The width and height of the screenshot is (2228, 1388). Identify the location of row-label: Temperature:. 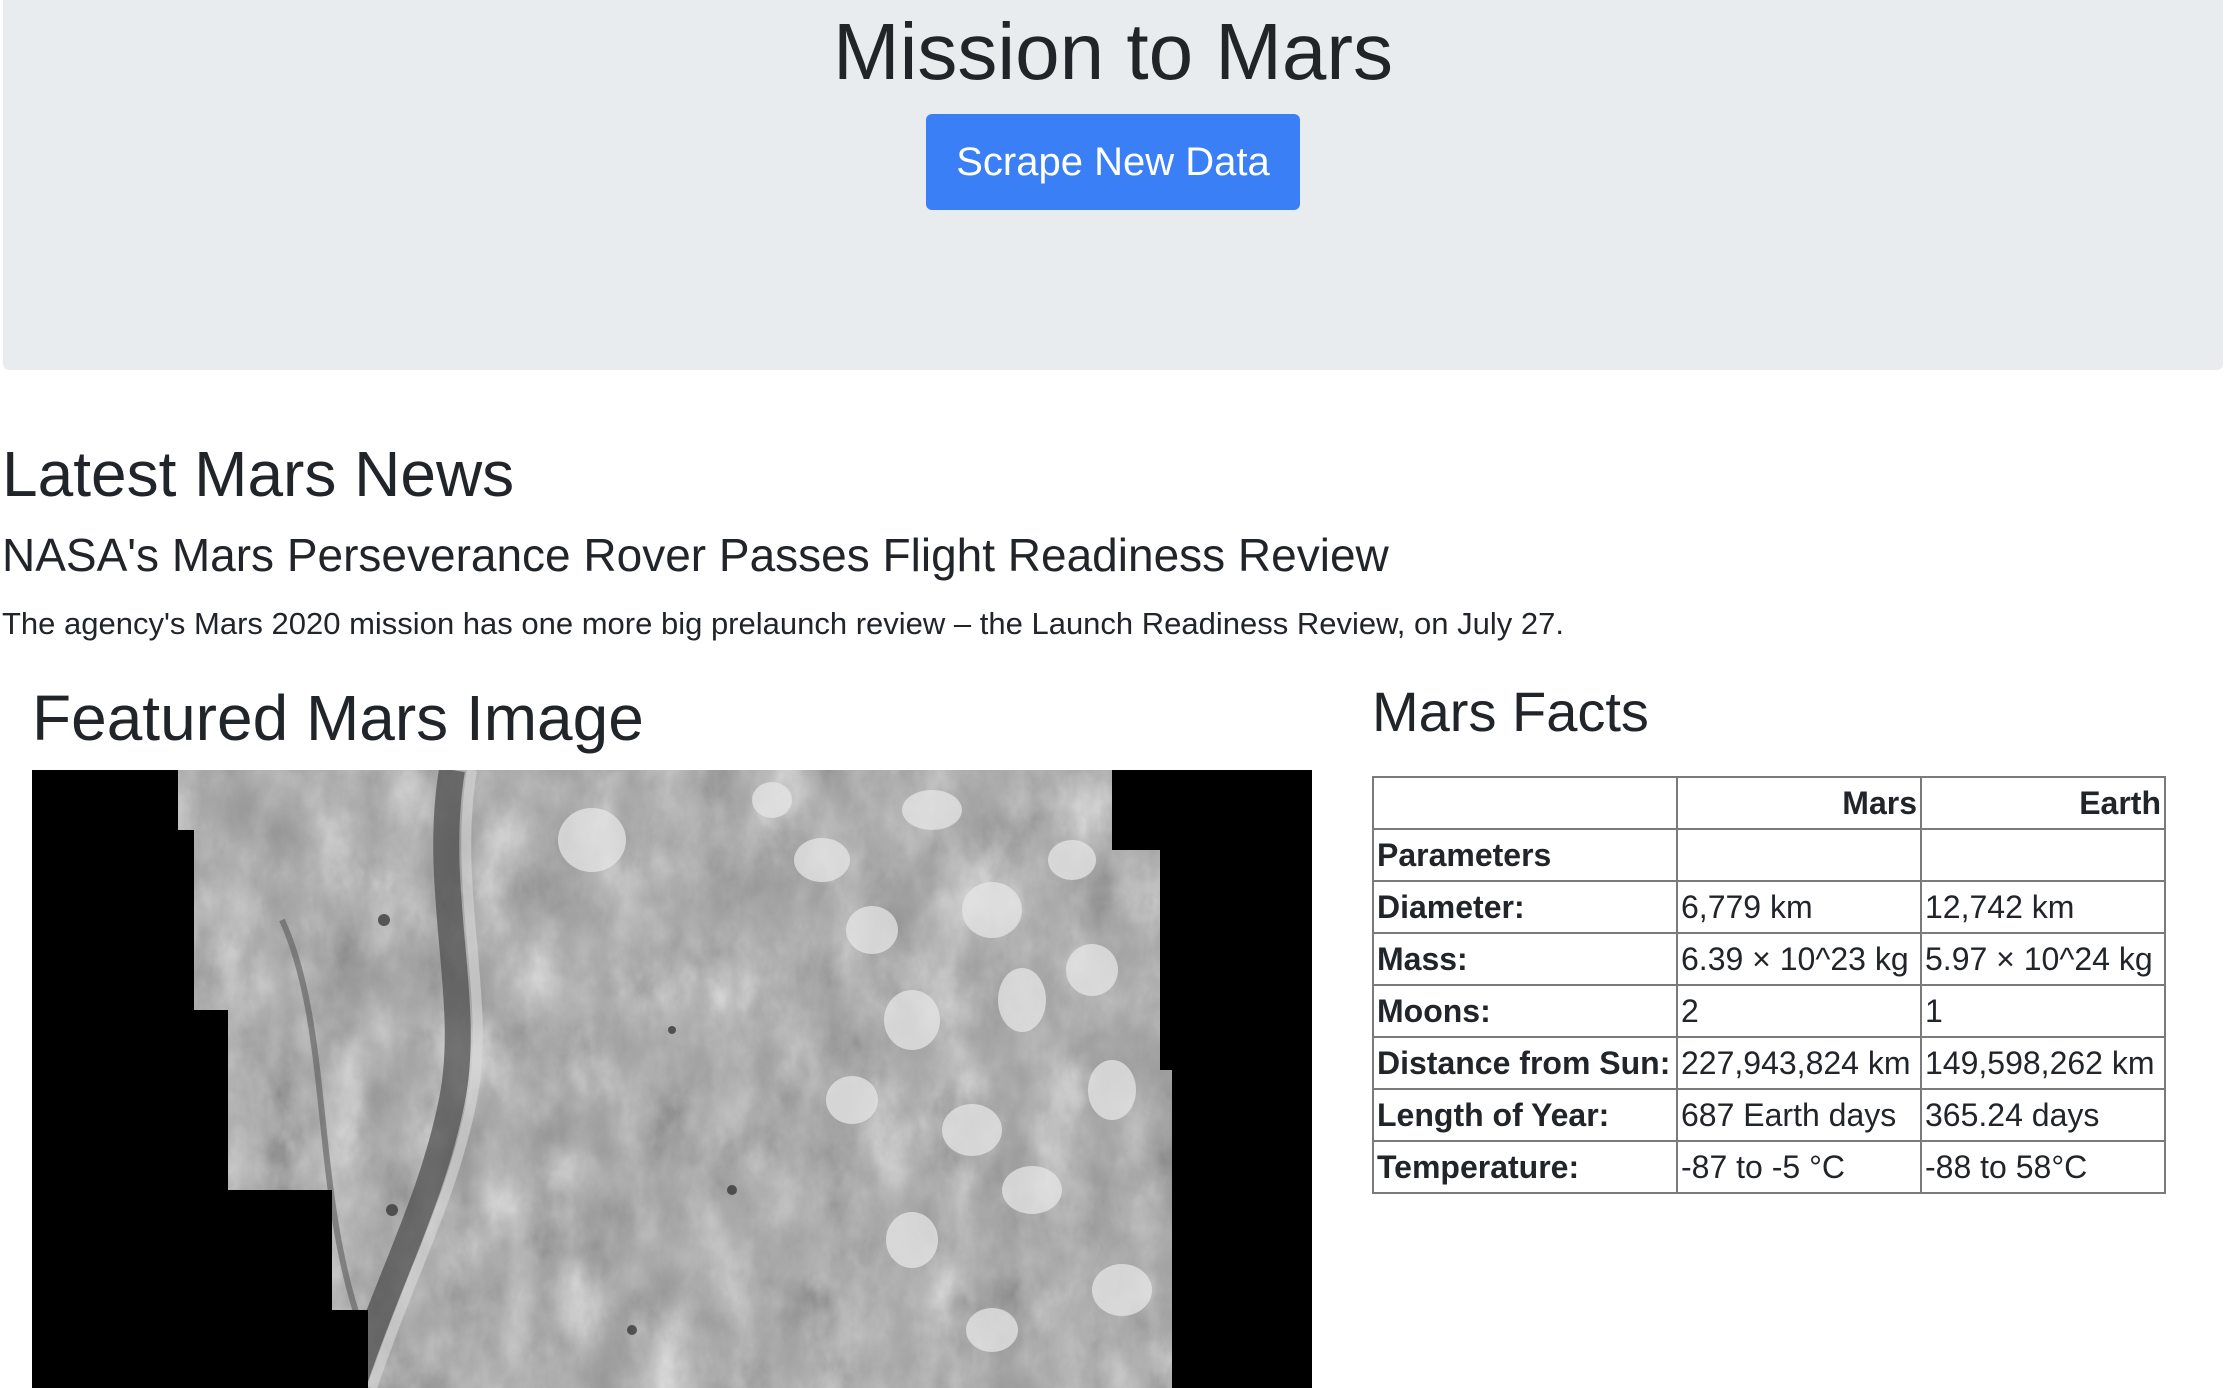
(1525, 1167).